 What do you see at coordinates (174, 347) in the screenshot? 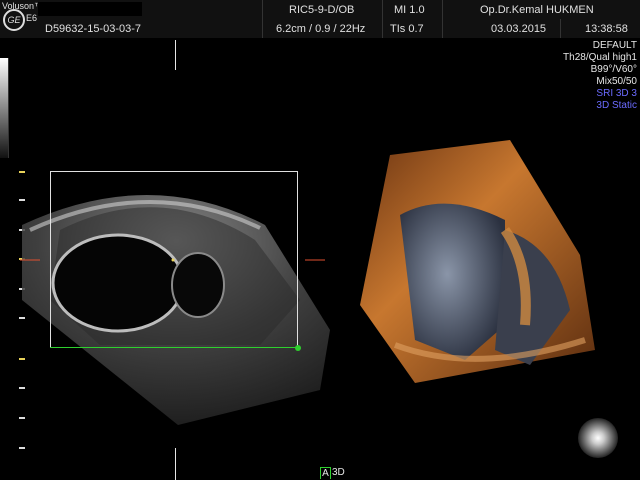
I see `roi-bottom-line` at bounding box center [174, 347].